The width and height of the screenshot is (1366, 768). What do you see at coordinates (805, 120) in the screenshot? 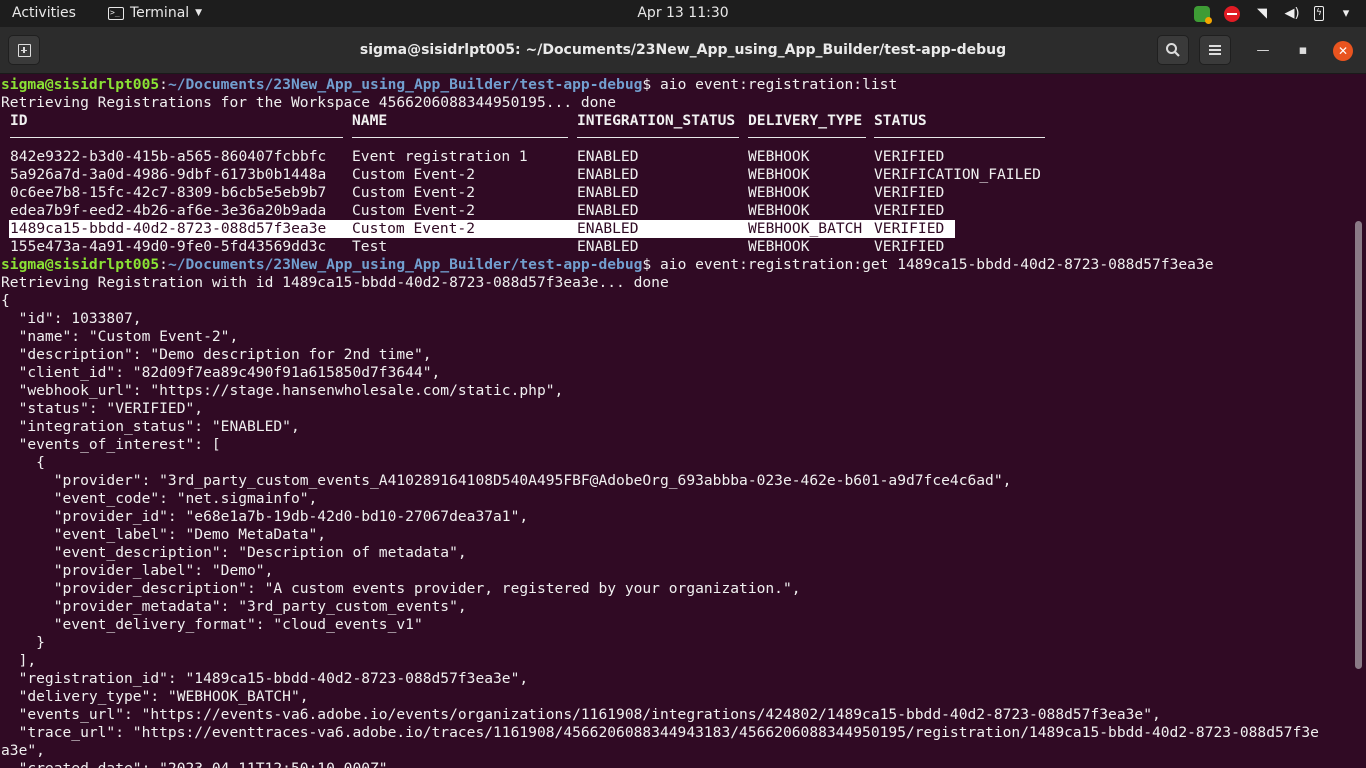
I see `table-header-cell: DELIVERY_TYPE` at bounding box center [805, 120].